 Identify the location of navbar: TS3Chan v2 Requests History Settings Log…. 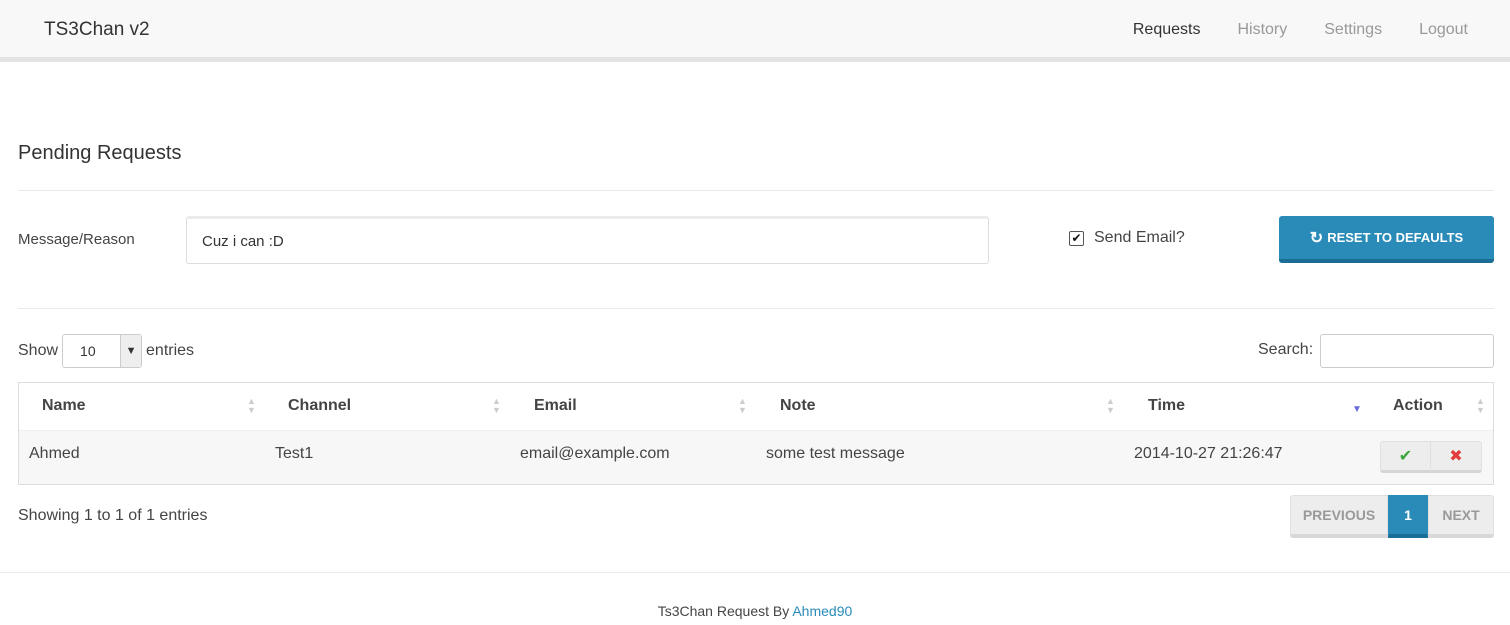
(755, 31).